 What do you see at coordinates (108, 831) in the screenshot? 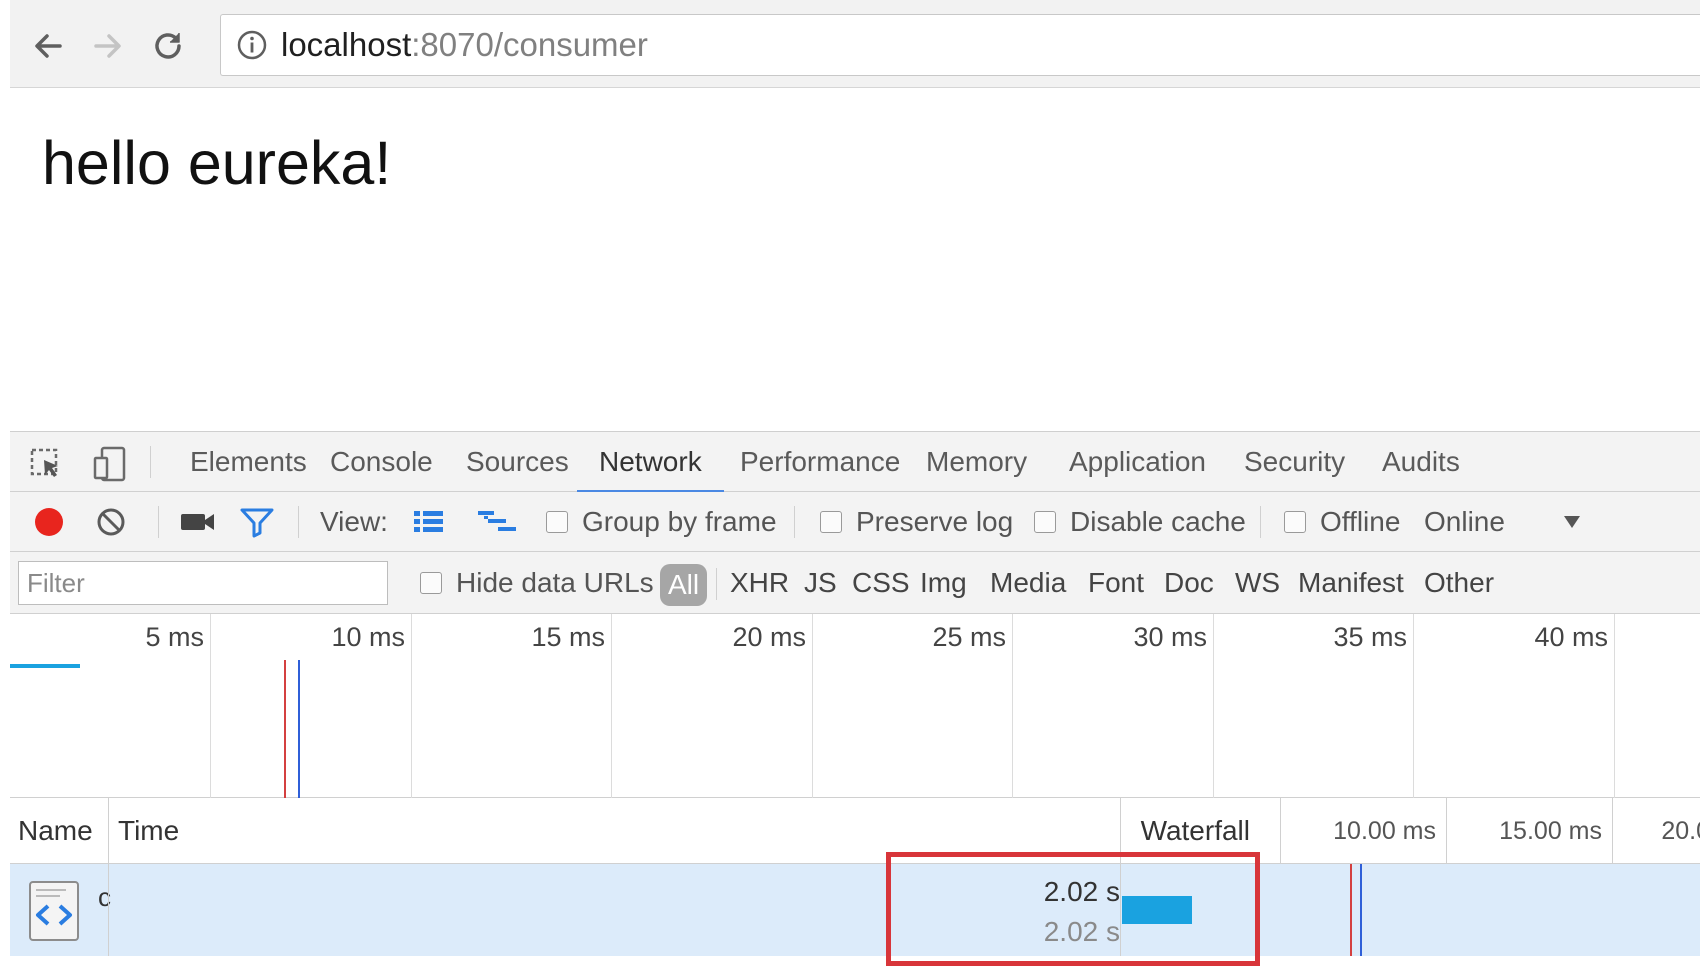
I see `column-separator` at bounding box center [108, 831].